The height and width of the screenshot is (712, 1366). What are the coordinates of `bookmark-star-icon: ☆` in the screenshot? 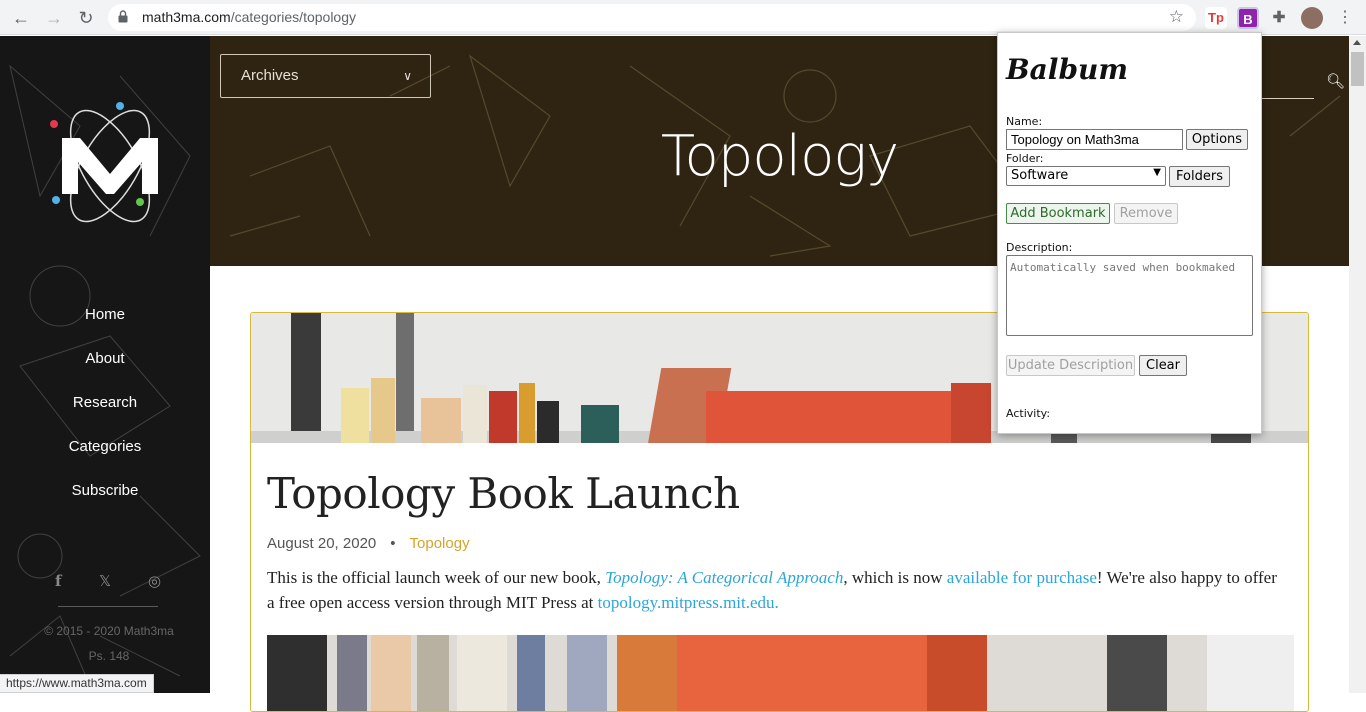 It's located at (1176, 17).